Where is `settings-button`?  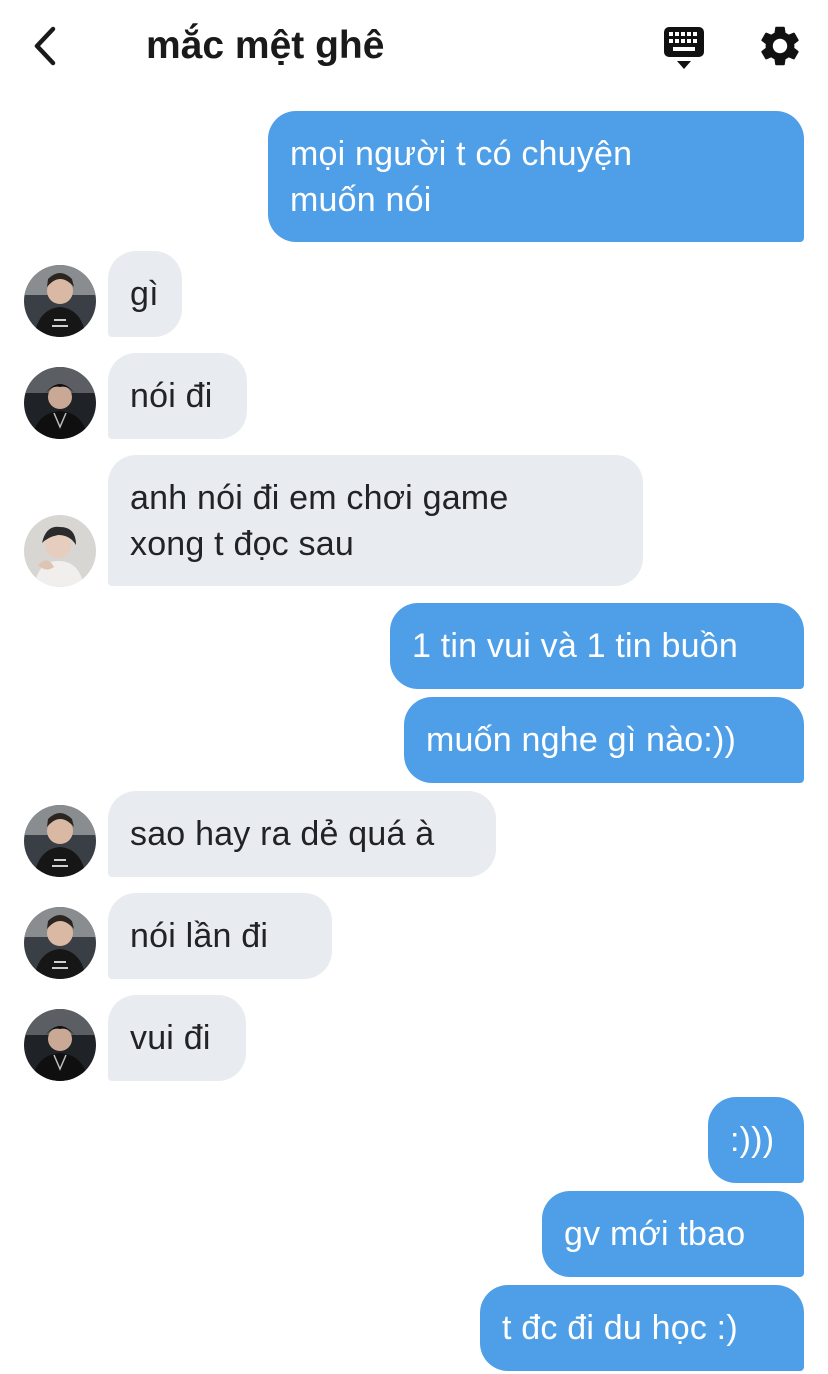 settings-button is located at coordinates (780, 46).